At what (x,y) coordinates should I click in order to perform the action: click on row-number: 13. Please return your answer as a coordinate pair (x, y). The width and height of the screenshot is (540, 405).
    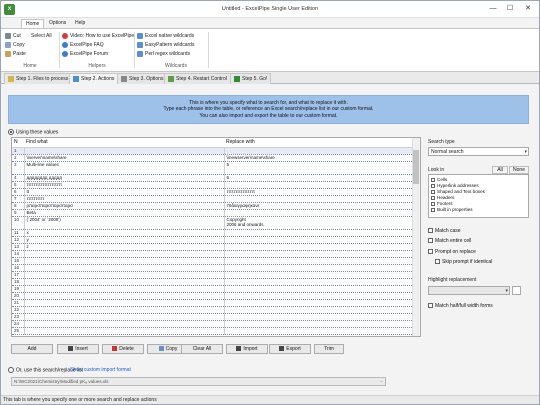
    Looking at the image, I should click on (18, 247).